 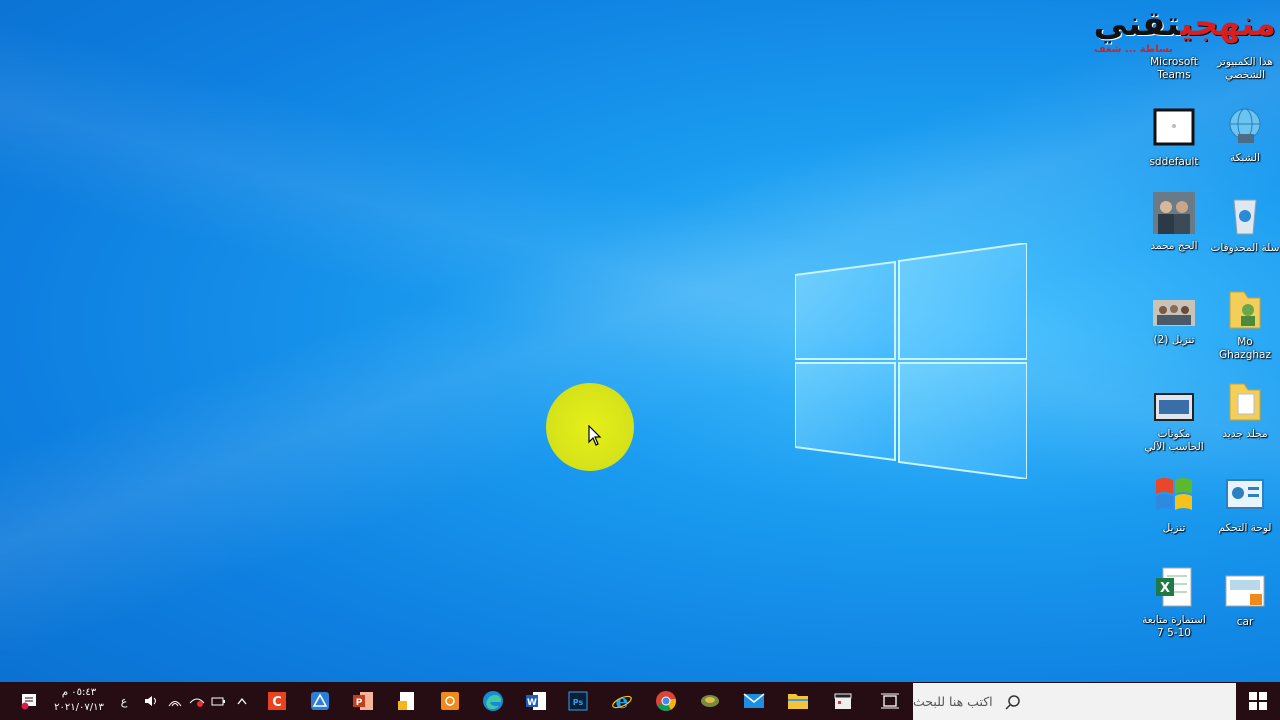 What do you see at coordinates (911, 361) in the screenshot?
I see `windows-logo-wallpaper` at bounding box center [911, 361].